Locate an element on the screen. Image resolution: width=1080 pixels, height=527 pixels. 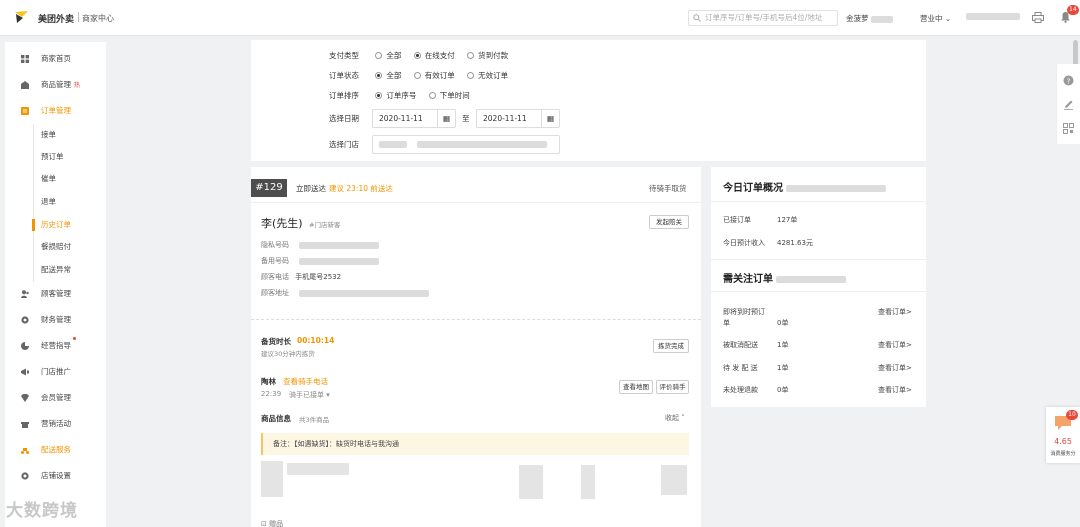
view-map-button: 查看地图 is located at coordinates (636, 387).